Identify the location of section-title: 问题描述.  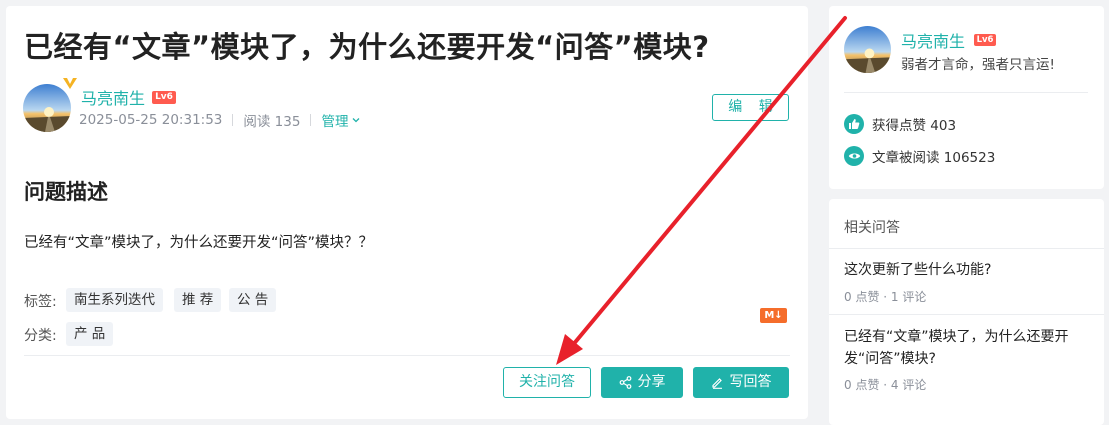
(66, 192).